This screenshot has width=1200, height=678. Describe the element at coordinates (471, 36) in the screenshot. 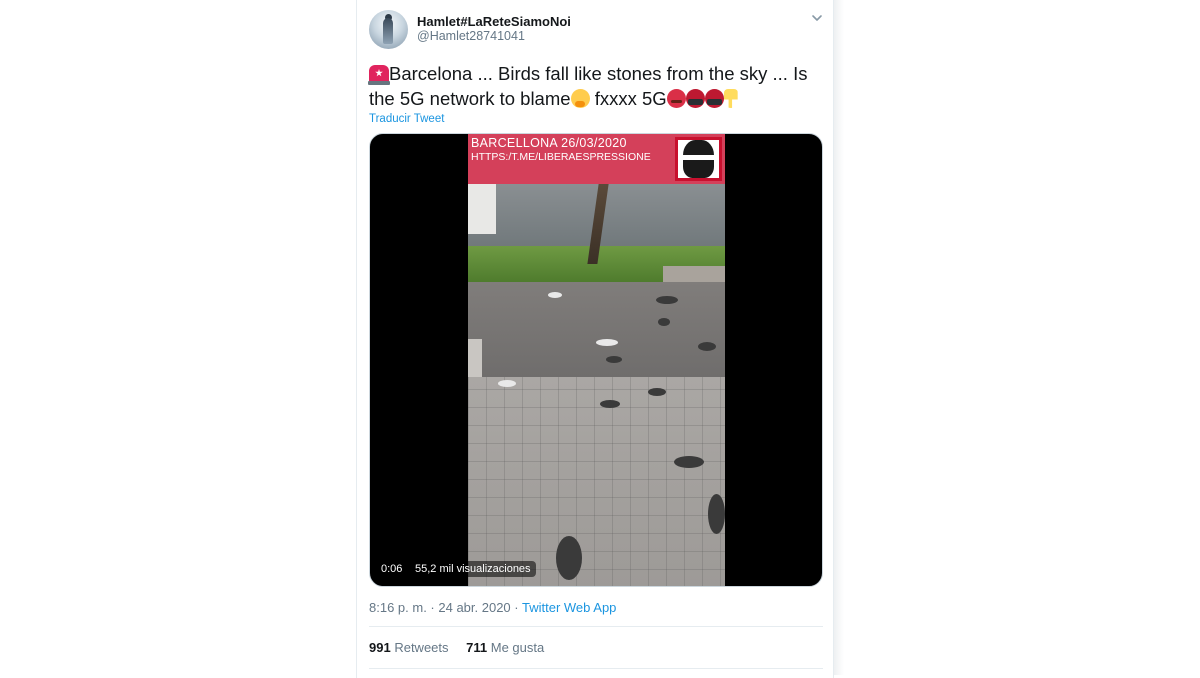

I see `author-handle: @Hamlet28741041` at that location.